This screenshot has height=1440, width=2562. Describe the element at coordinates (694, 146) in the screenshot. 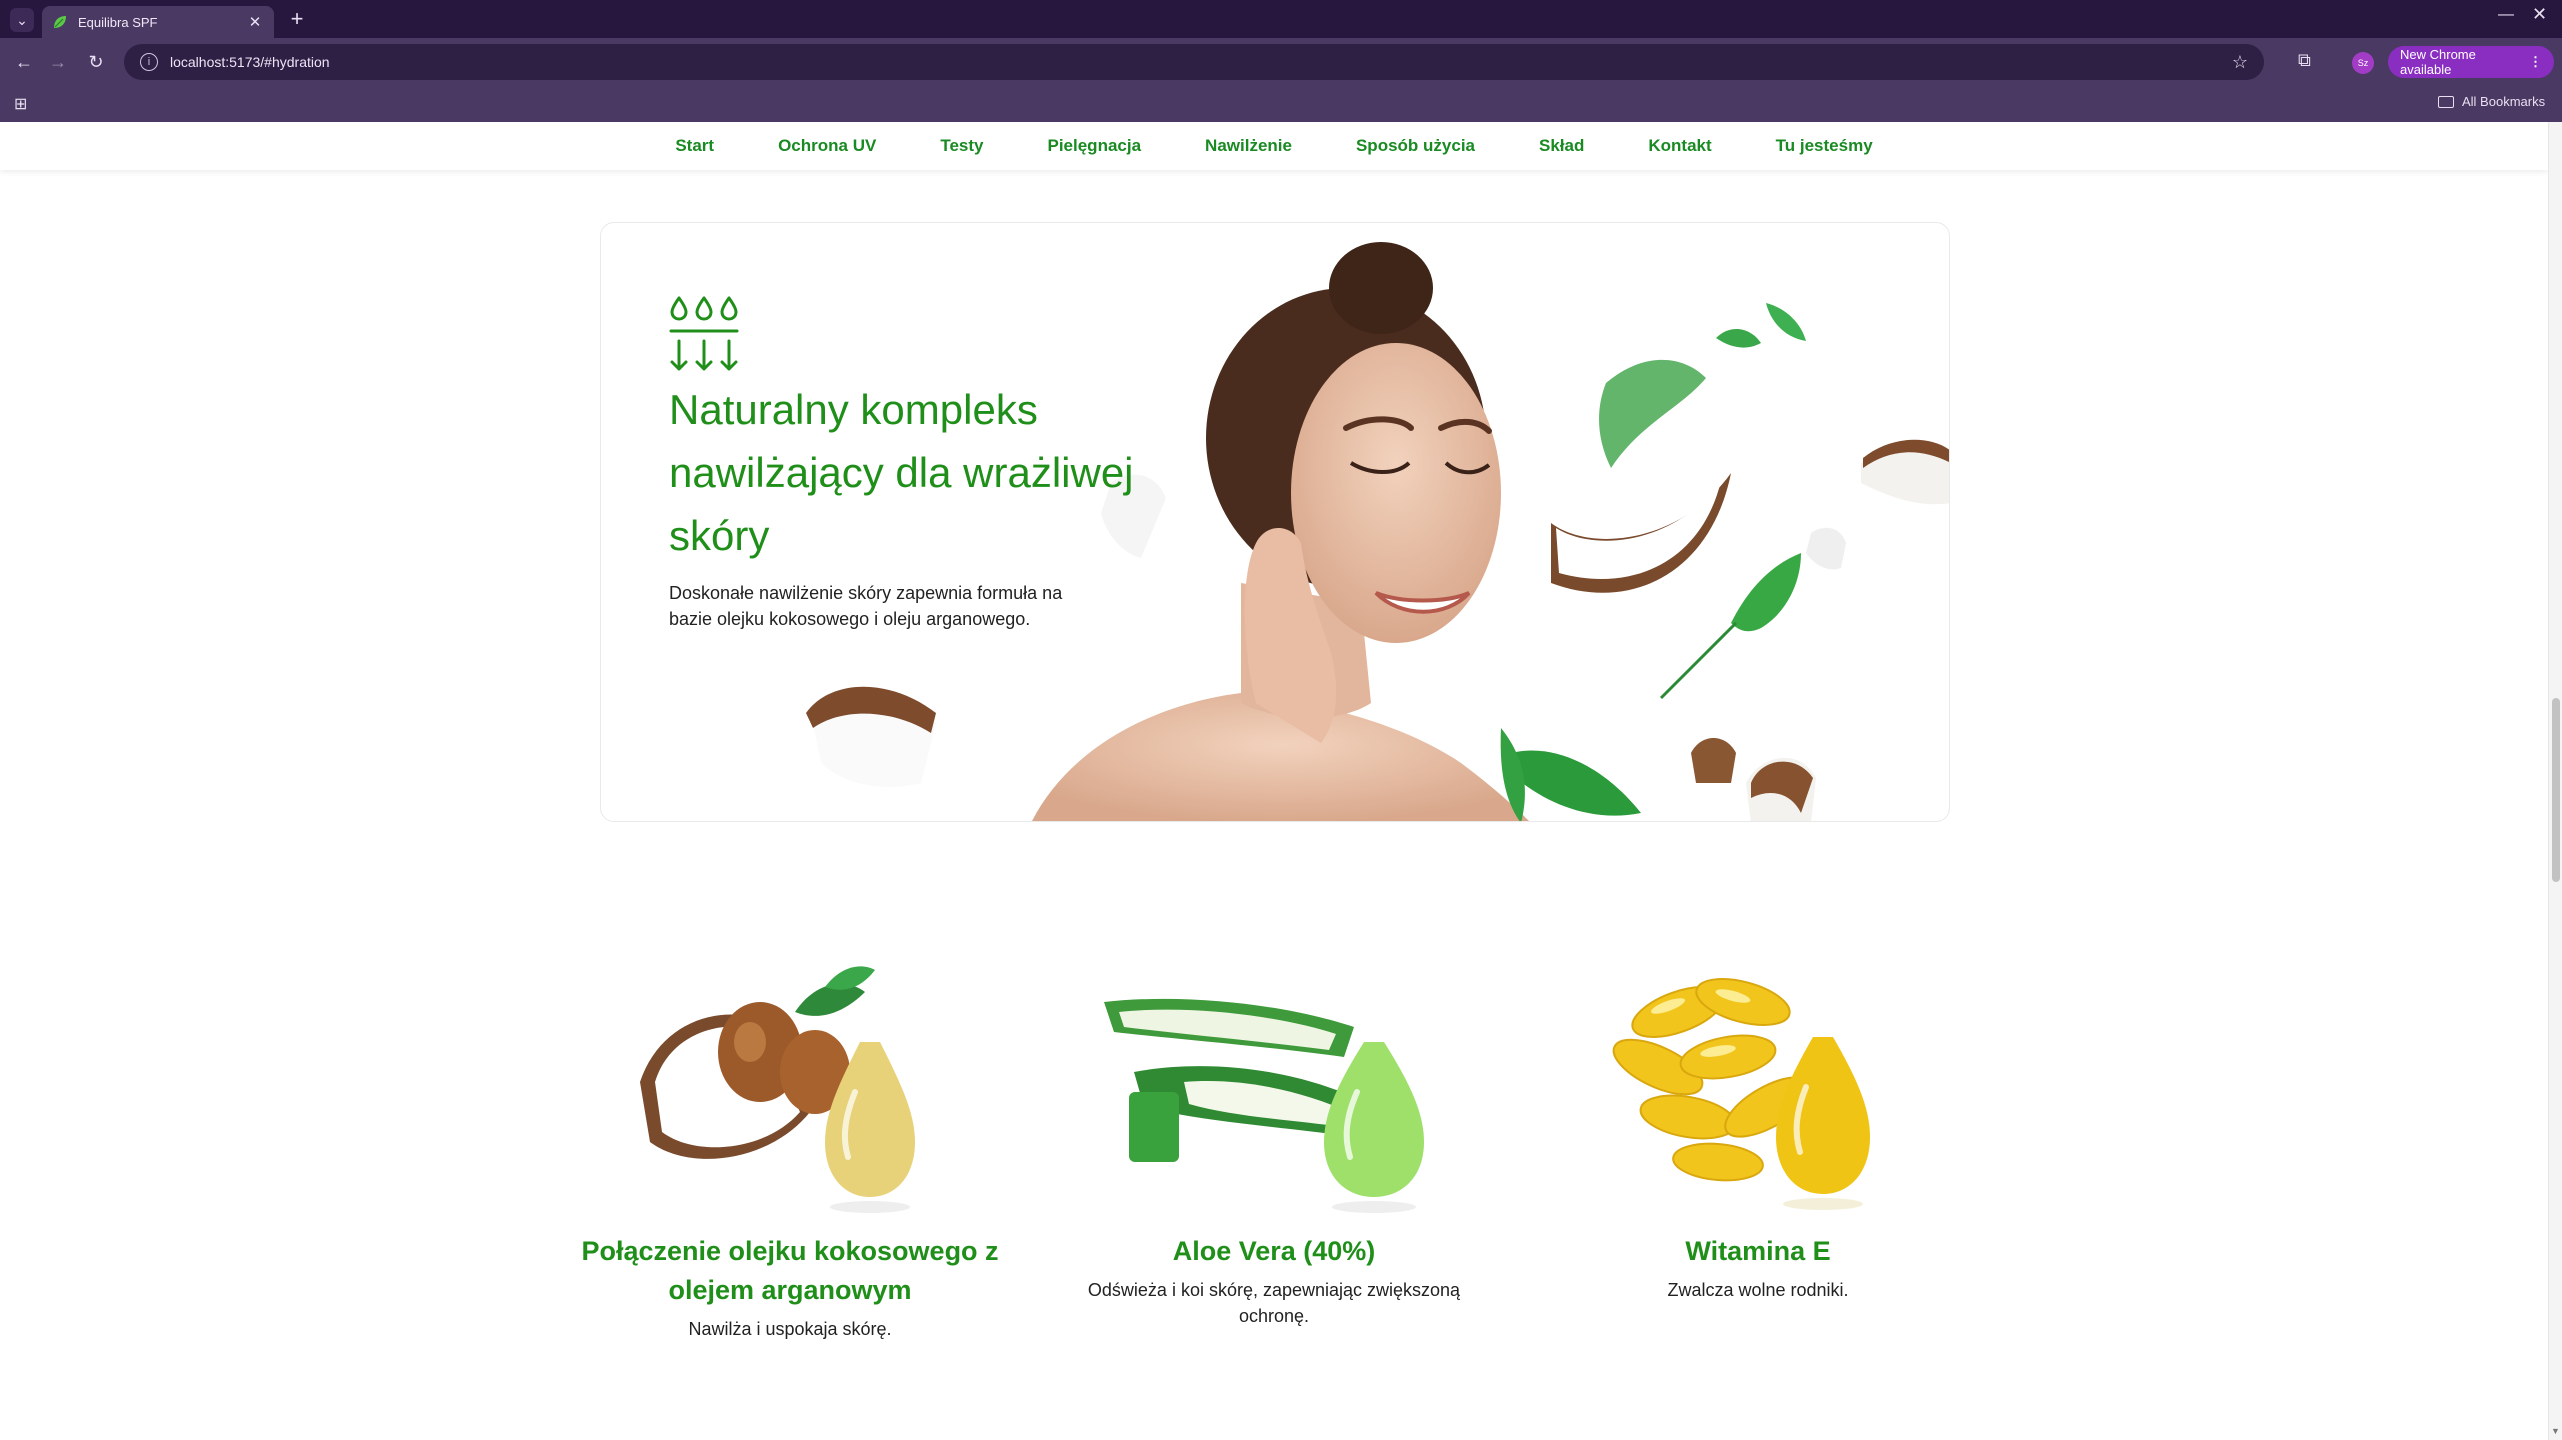

I see `nav-start: Start` at that location.